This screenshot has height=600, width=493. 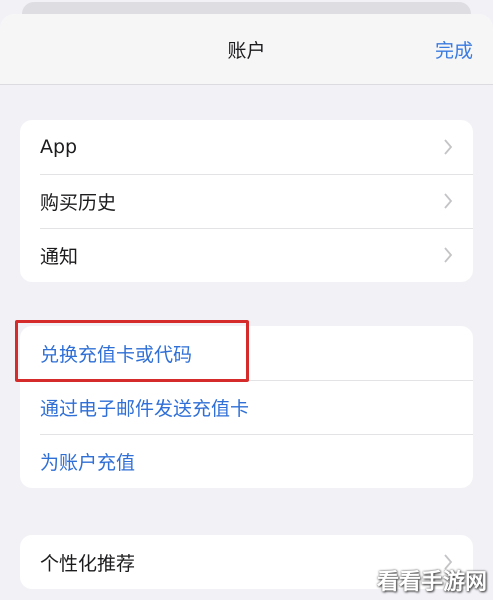 I want to click on list-item-label: 通知, so click(x=59, y=256).